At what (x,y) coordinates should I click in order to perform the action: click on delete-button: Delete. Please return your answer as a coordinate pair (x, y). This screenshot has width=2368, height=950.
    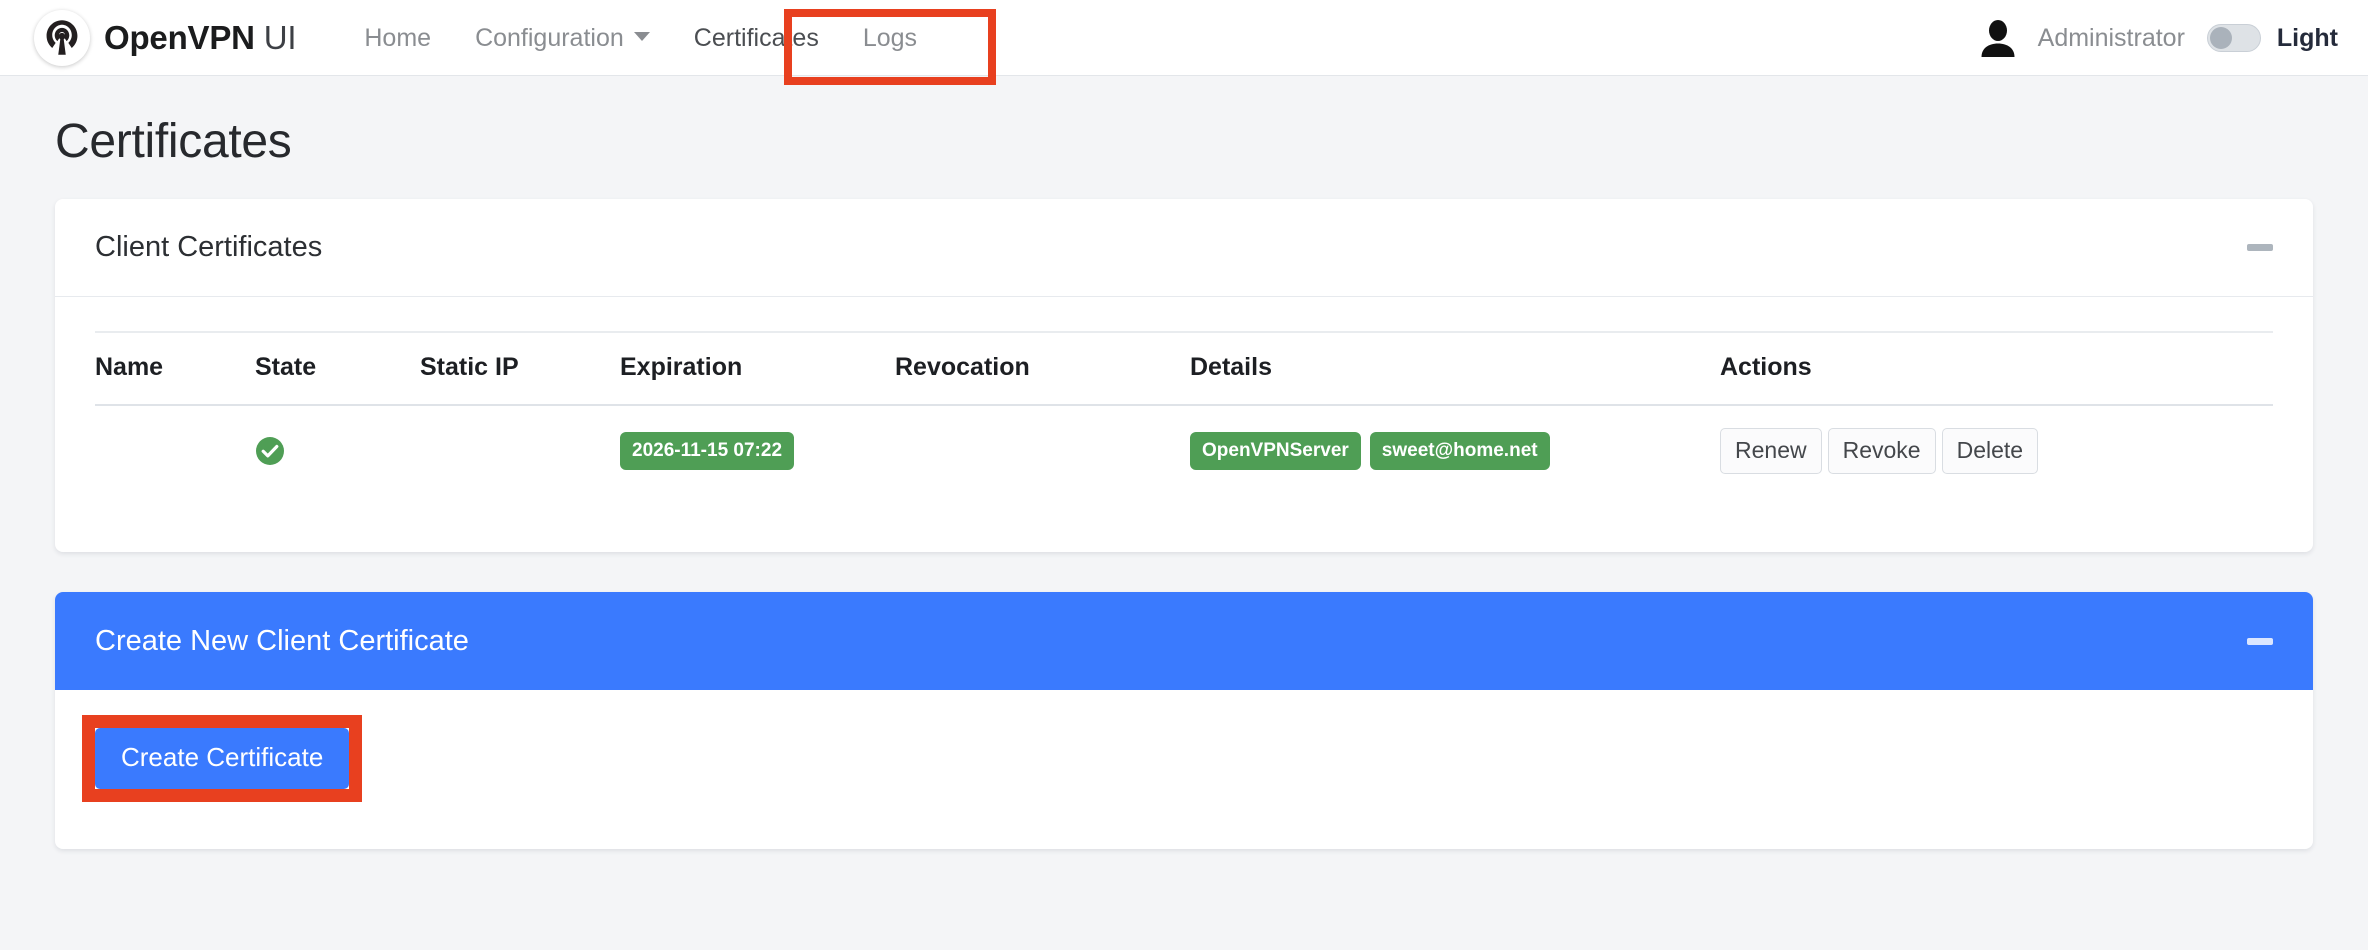
    Looking at the image, I should click on (1990, 451).